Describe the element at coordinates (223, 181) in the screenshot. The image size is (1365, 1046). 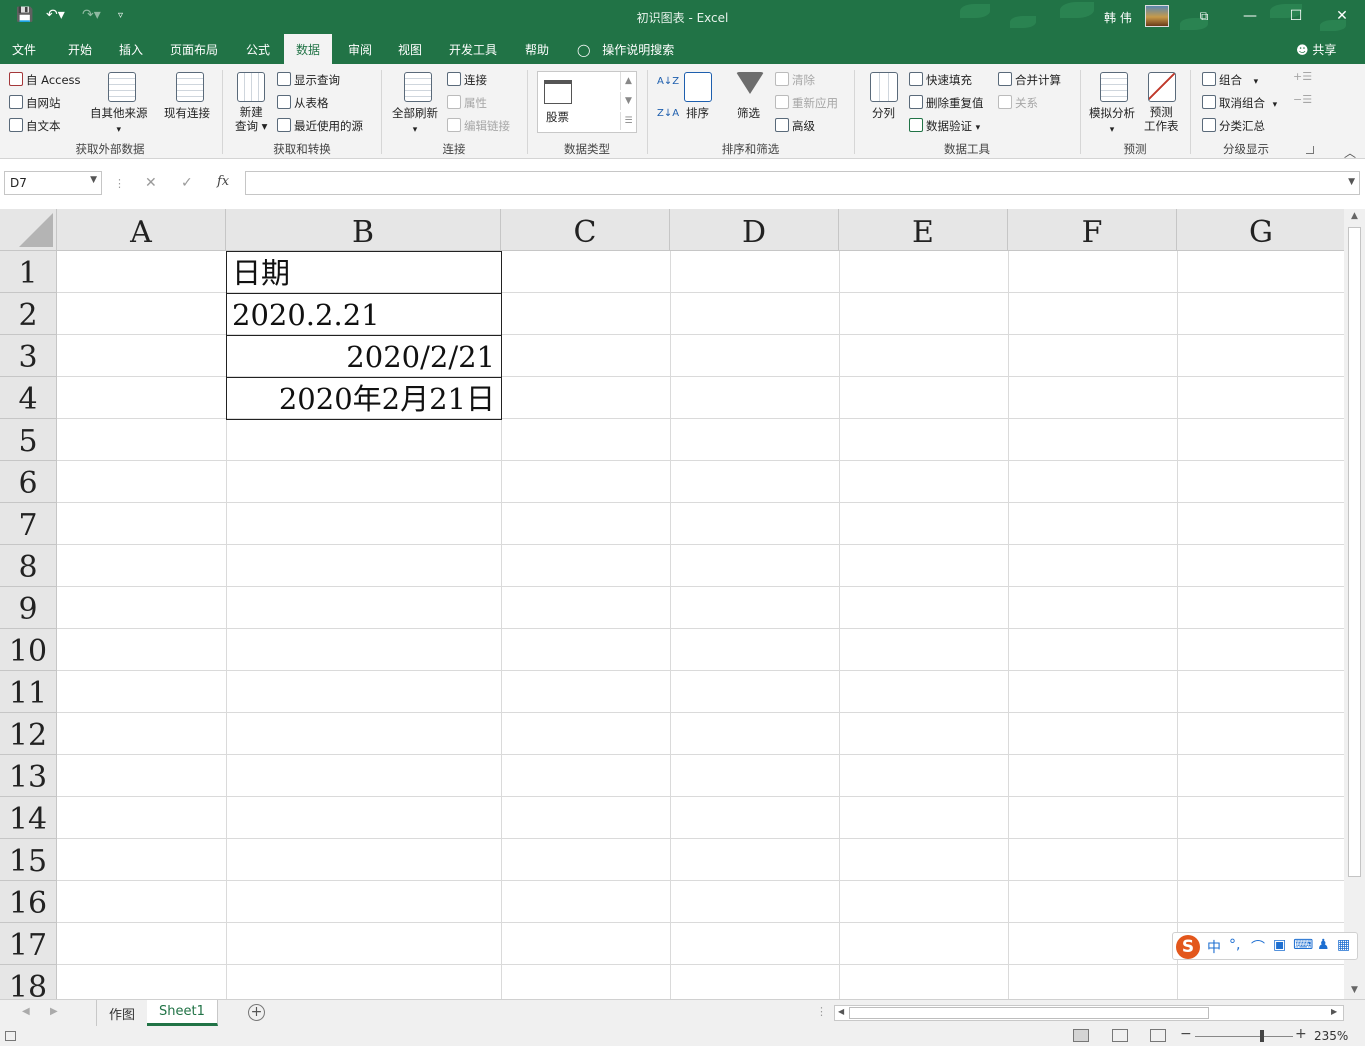
I see `insert-function-icon: fx` at that location.